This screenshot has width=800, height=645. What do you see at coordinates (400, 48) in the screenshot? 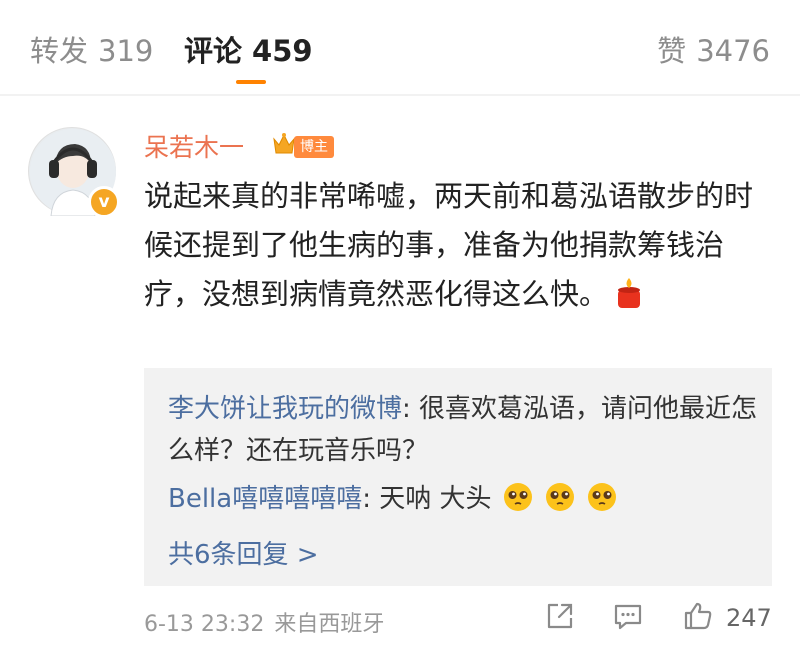
I see `tab-bar: 转发 319 评论 459 赞 3476` at bounding box center [400, 48].